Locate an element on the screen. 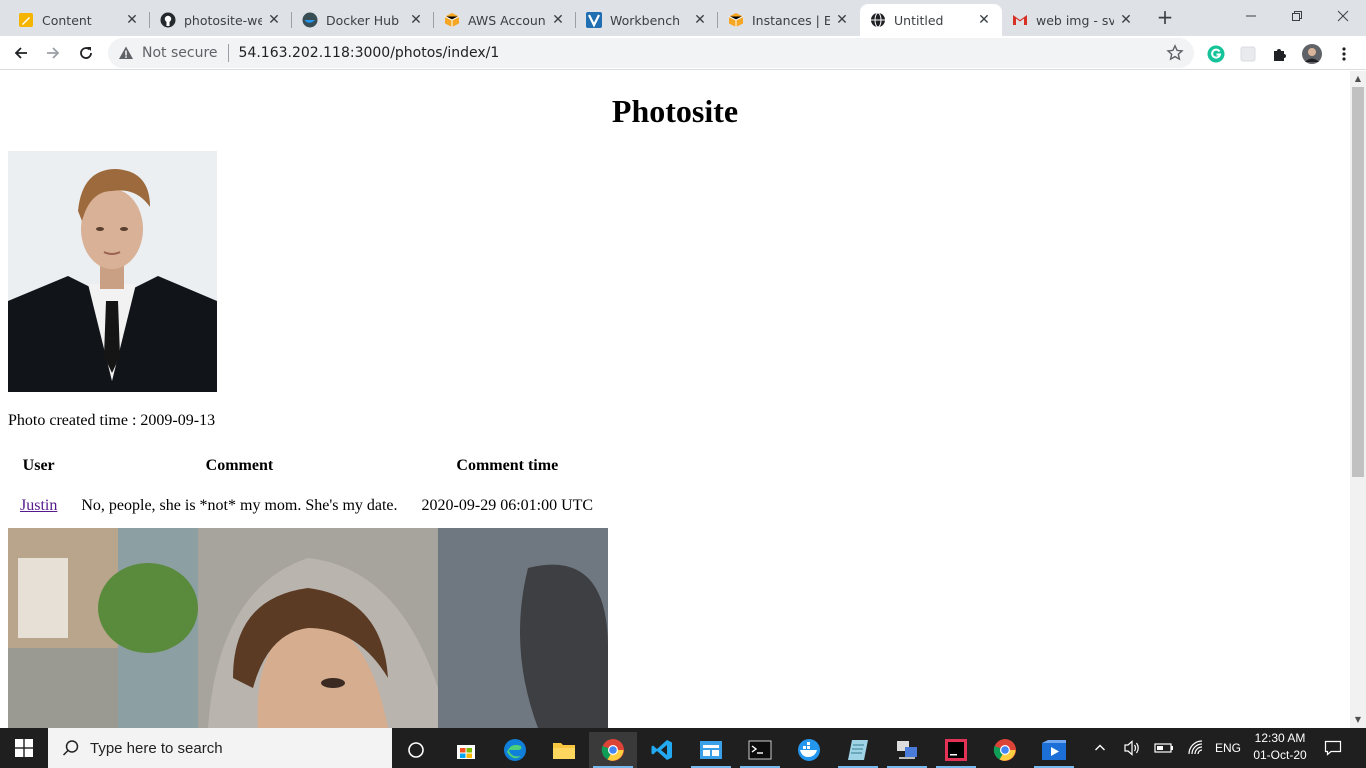  tab-title: photosite-web is located at coordinates (223, 20).